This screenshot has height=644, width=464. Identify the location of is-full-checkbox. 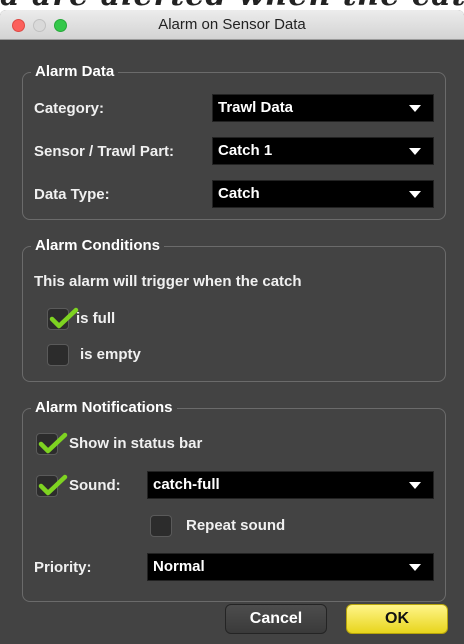
(63, 318).